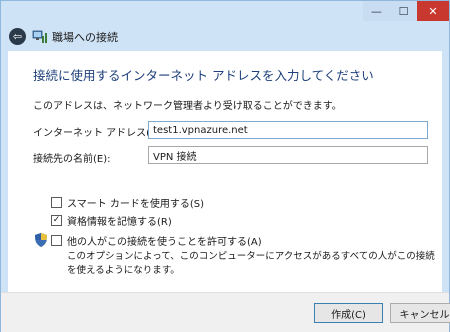 The height and width of the screenshot is (332, 450). Describe the element at coordinates (119, 222) in the screenshot. I see `remember-credentials-label: 資格情報を記憶する(R)` at that location.